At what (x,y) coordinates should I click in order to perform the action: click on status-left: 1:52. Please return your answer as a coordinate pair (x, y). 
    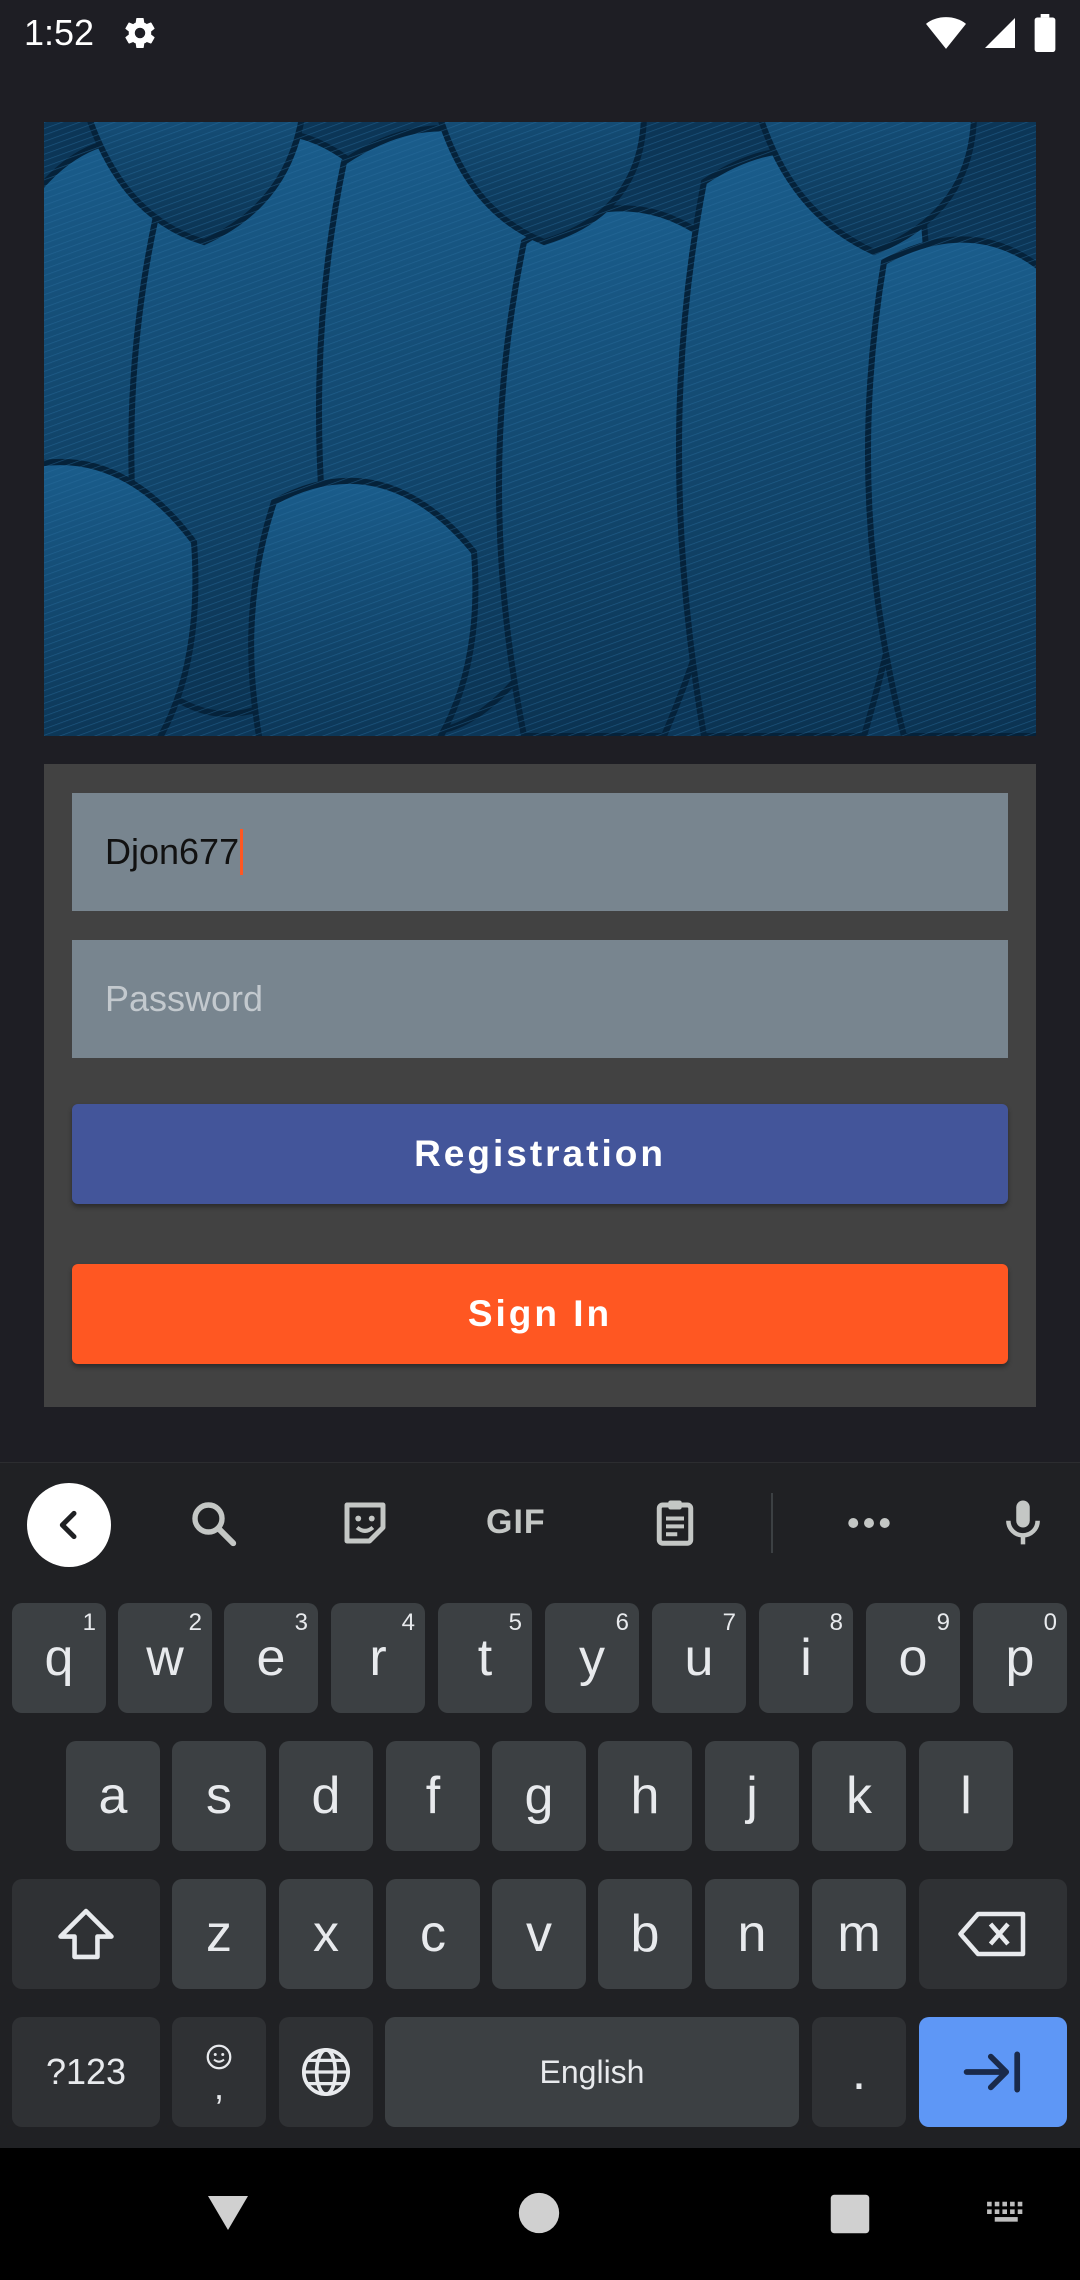
    Looking at the image, I should click on (91, 33).